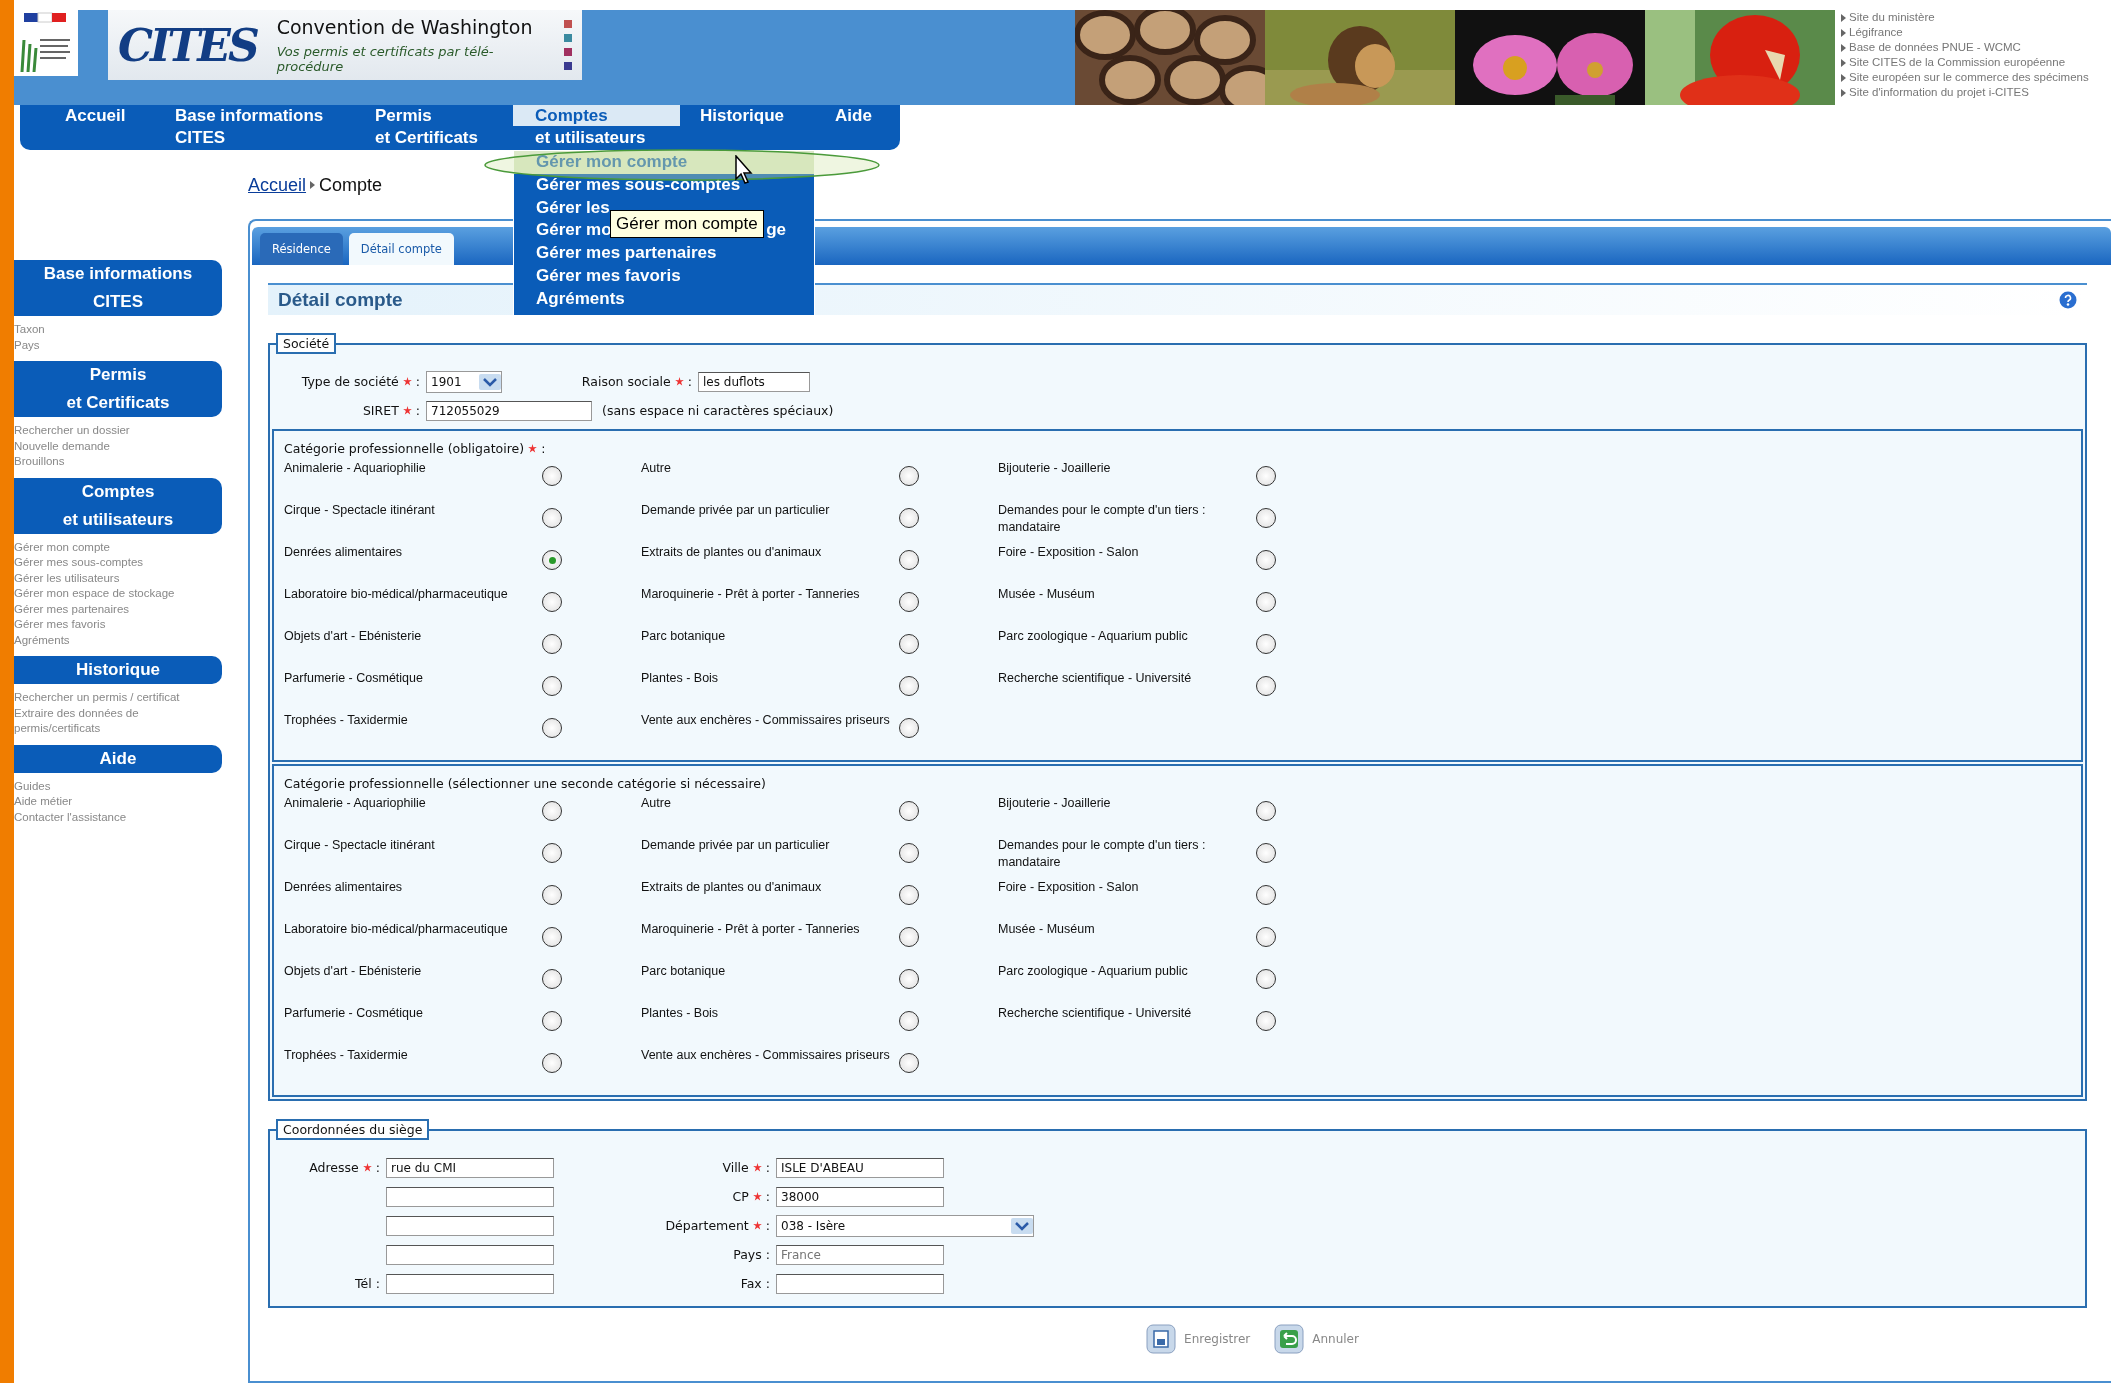 The height and width of the screenshot is (1383, 2111). What do you see at coordinates (664, 253) in the screenshot?
I see `menu-item: Gérer mes partenaires` at bounding box center [664, 253].